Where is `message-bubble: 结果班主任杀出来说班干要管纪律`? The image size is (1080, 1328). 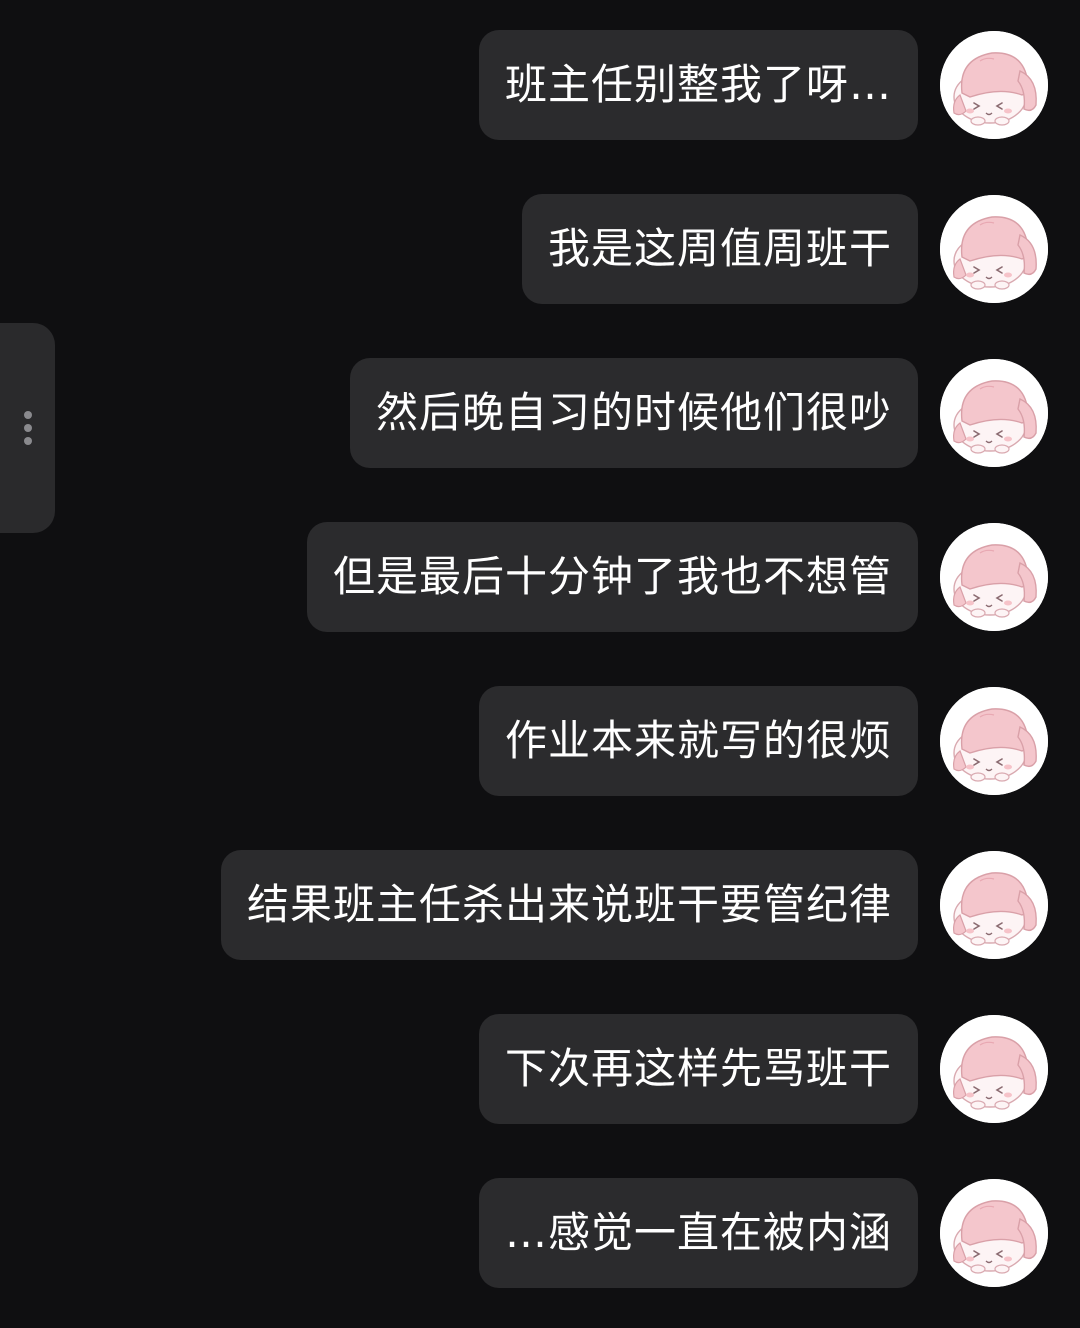 message-bubble: 结果班主任杀出来说班干要管纪律 is located at coordinates (569, 905).